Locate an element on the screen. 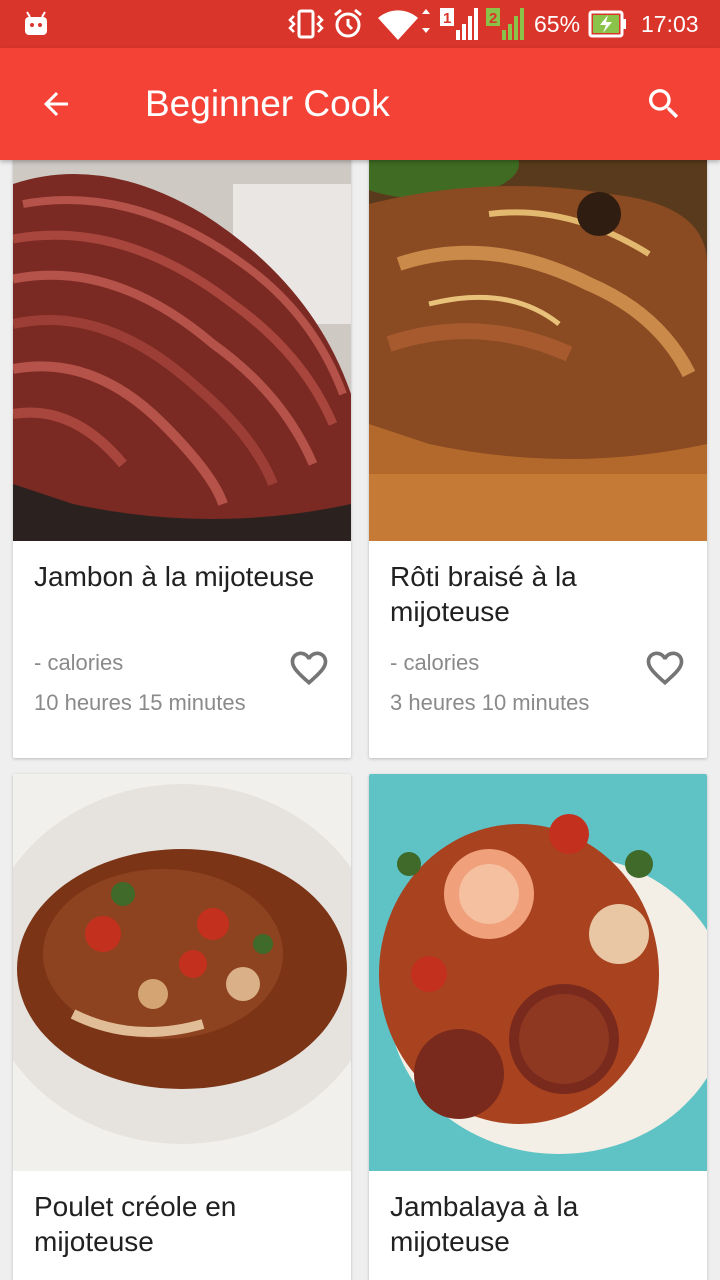 The height and width of the screenshot is (1280, 720). recipe-name: Poulet créole en mijoteuse is located at coordinates (135, 1224).